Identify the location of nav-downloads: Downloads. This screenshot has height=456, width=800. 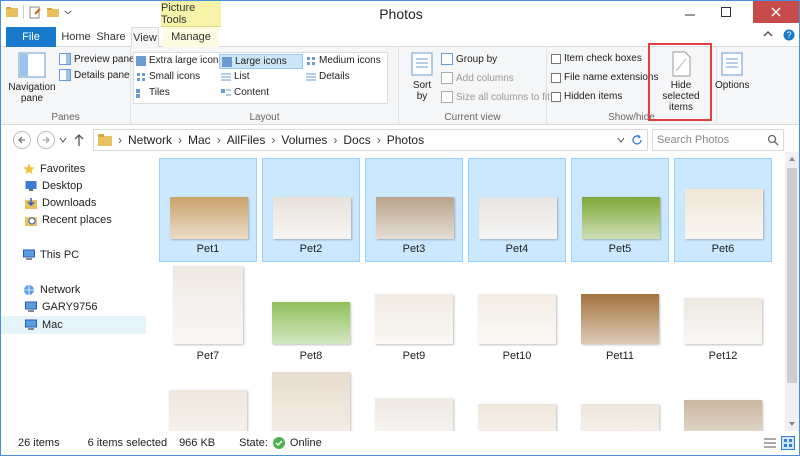
(73, 203).